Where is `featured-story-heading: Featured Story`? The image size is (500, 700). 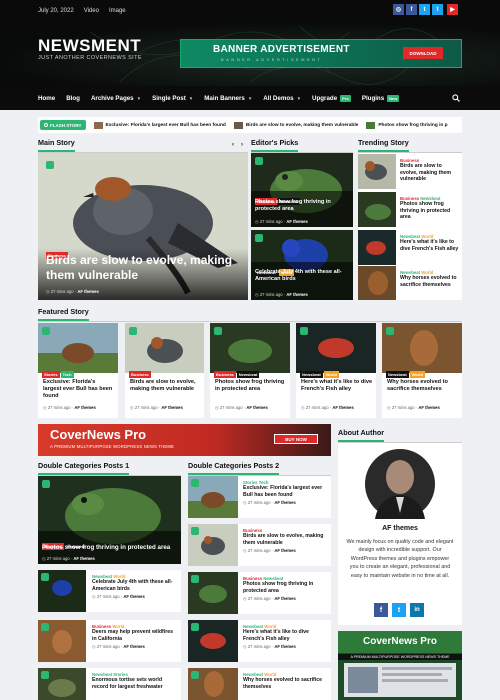
featured-story-heading: Featured Story is located at coordinates (250, 314).